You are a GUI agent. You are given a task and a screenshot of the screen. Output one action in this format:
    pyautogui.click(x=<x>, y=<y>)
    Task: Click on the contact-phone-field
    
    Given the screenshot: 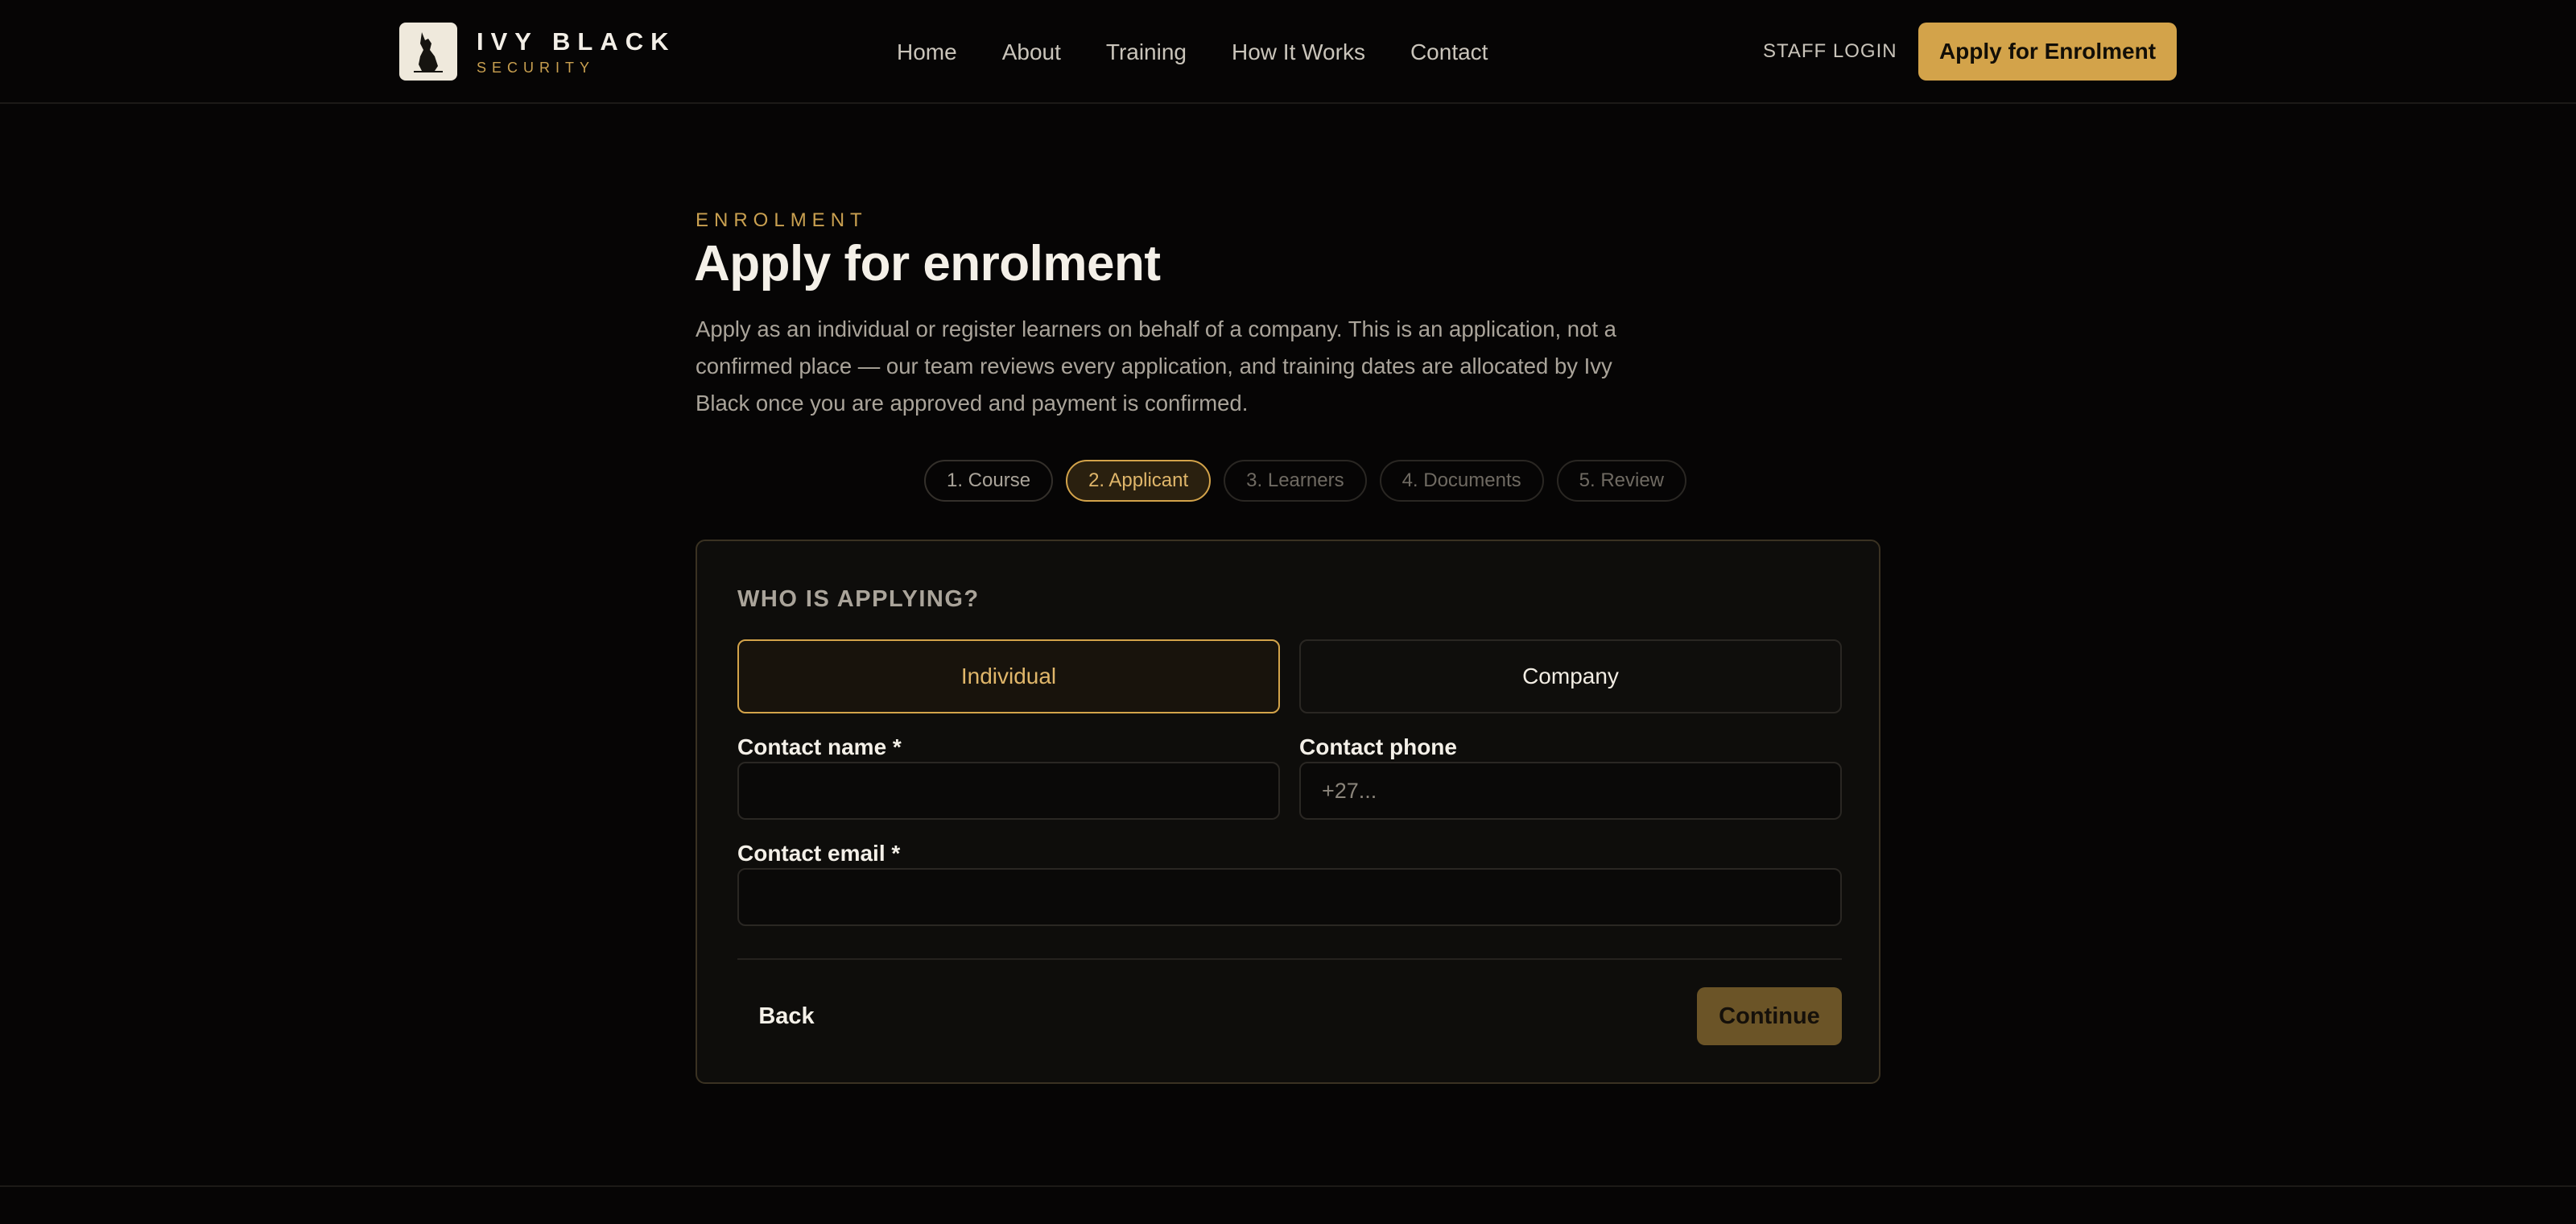 What is the action you would take?
    pyautogui.click(x=1570, y=791)
    